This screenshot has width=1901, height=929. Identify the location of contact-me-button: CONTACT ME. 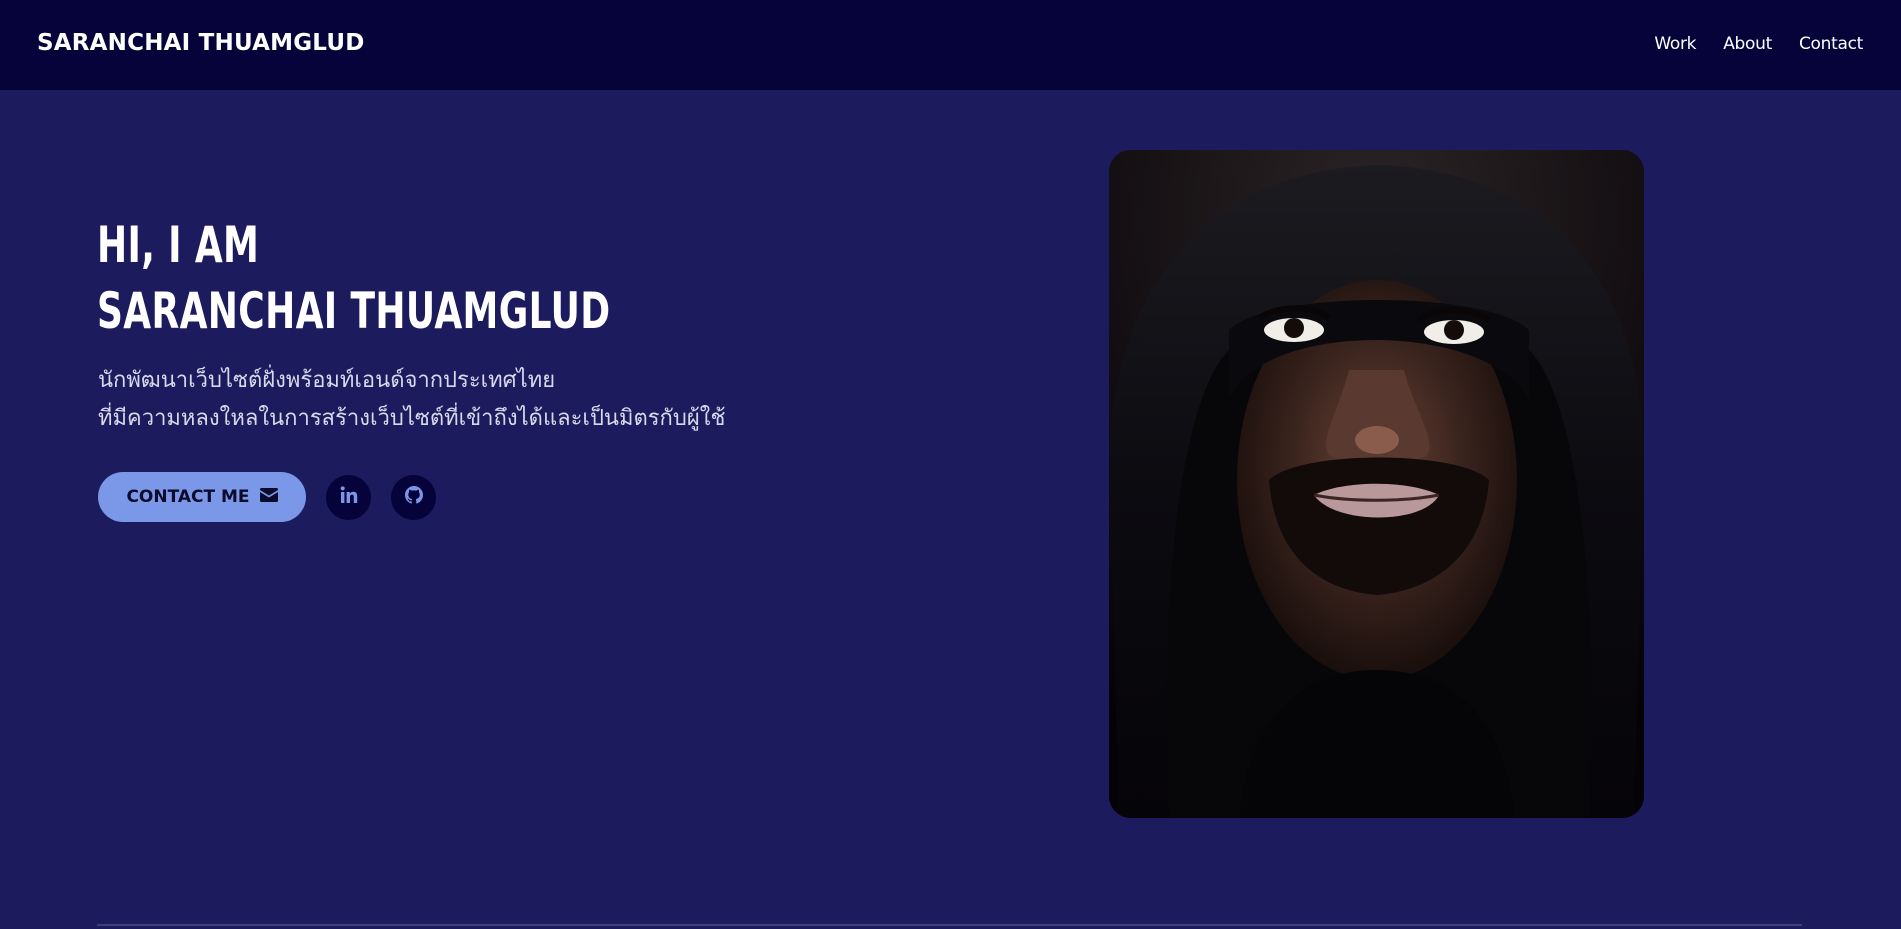
(202, 497).